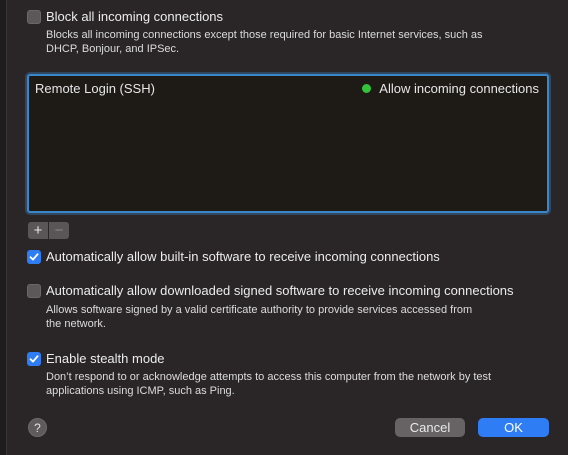  Describe the element at coordinates (37, 427) in the screenshot. I see `help-button: ?` at that location.